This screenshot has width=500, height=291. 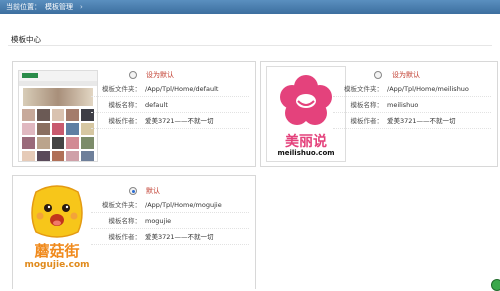 I want to click on template-radio-default, so click(x=133, y=75).